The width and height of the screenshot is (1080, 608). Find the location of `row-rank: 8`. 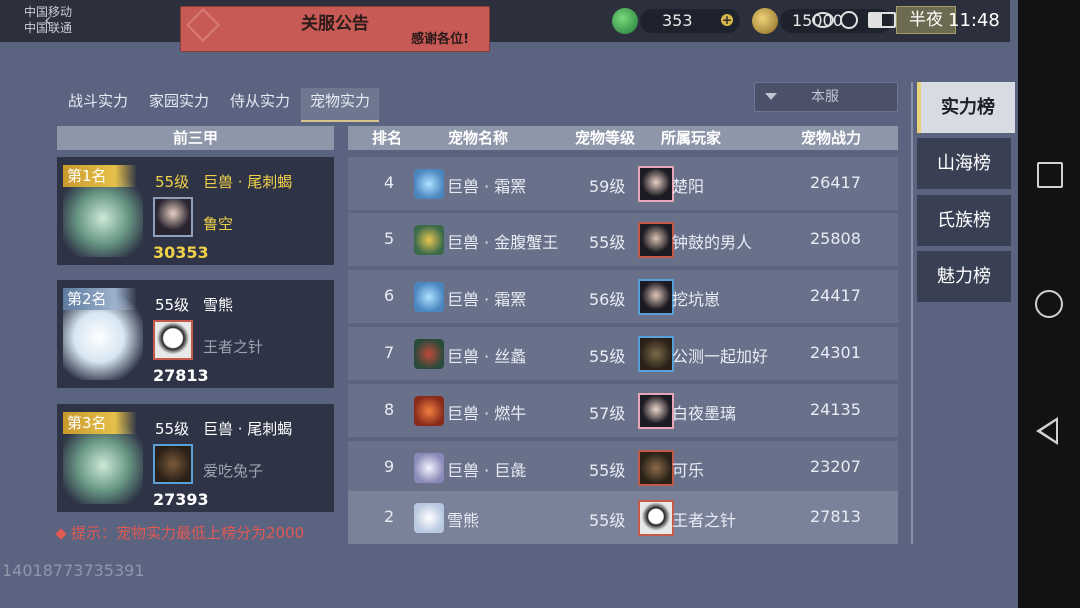

row-rank: 8 is located at coordinates (389, 409).